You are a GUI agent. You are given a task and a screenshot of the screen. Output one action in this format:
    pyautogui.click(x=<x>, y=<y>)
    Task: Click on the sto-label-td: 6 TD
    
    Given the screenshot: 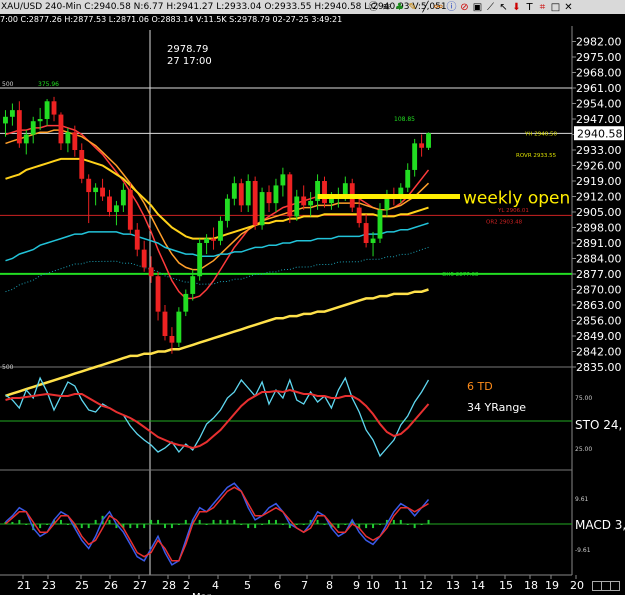 What is the action you would take?
    pyautogui.click(x=480, y=386)
    